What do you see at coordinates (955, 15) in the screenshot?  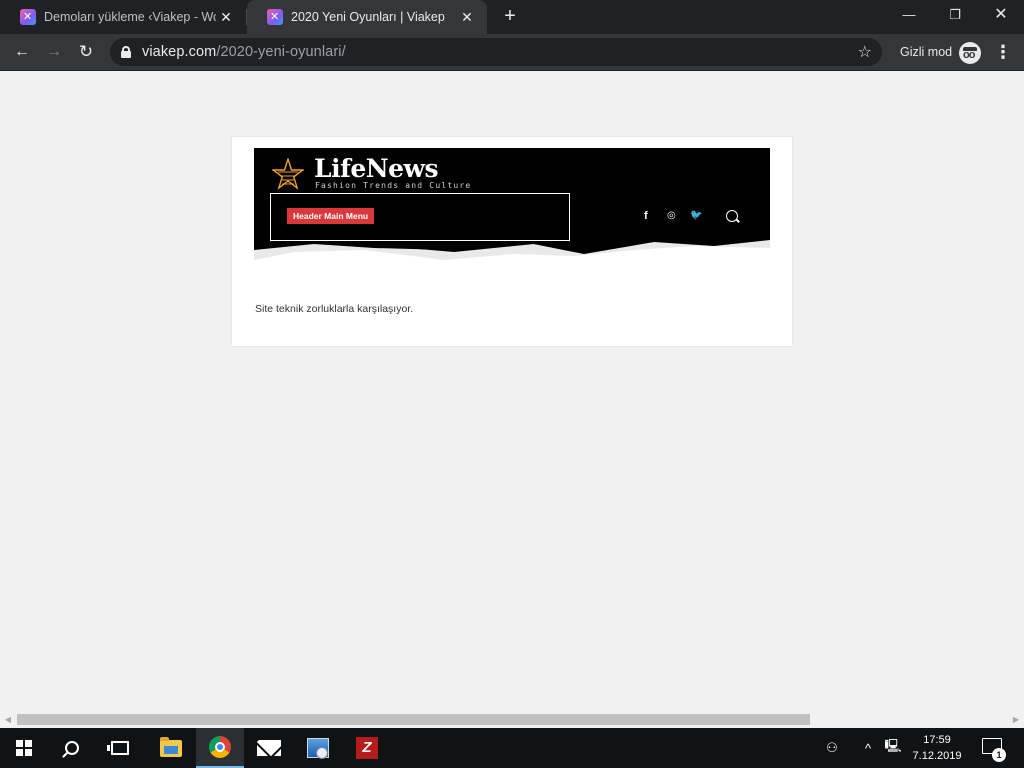 I see `restore-icon: ❐` at bounding box center [955, 15].